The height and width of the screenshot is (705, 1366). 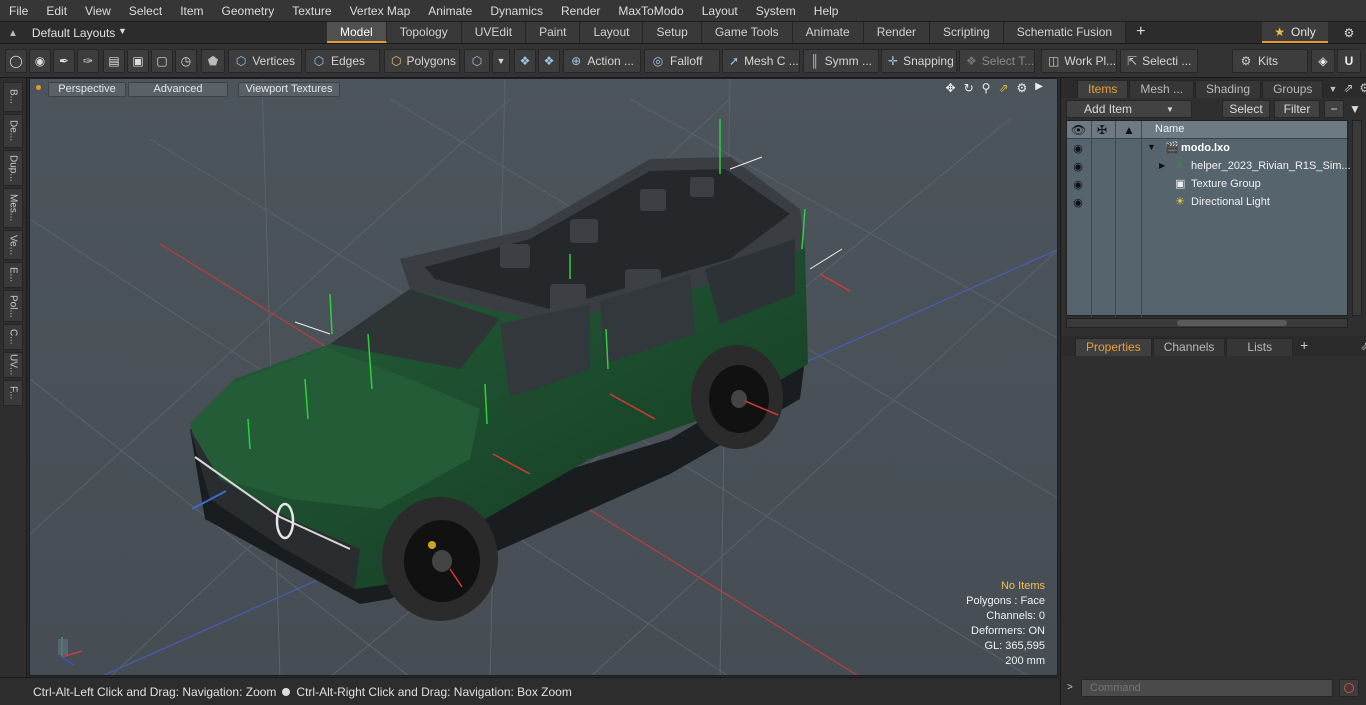 What do you see at coordinates (1189, 347) in the screenshot?
I see `tab-channels: Channels` at bounding box center [1189, 347].